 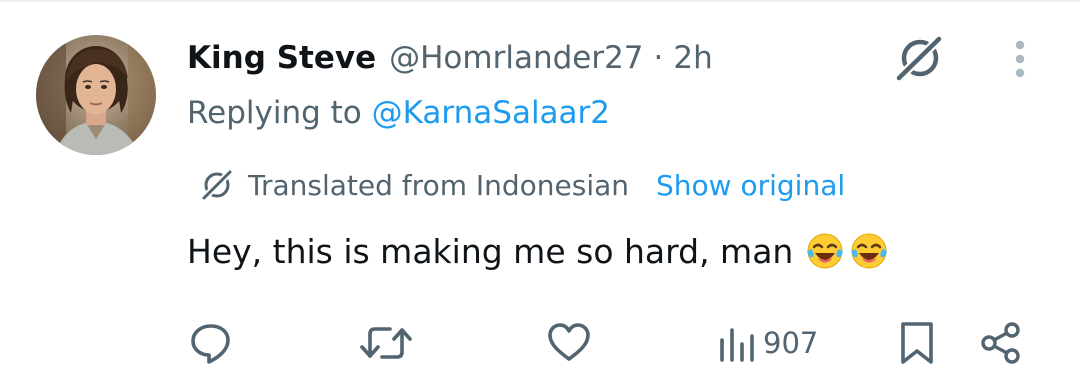 I want to click on reply-button, so click(x=211, y=343).